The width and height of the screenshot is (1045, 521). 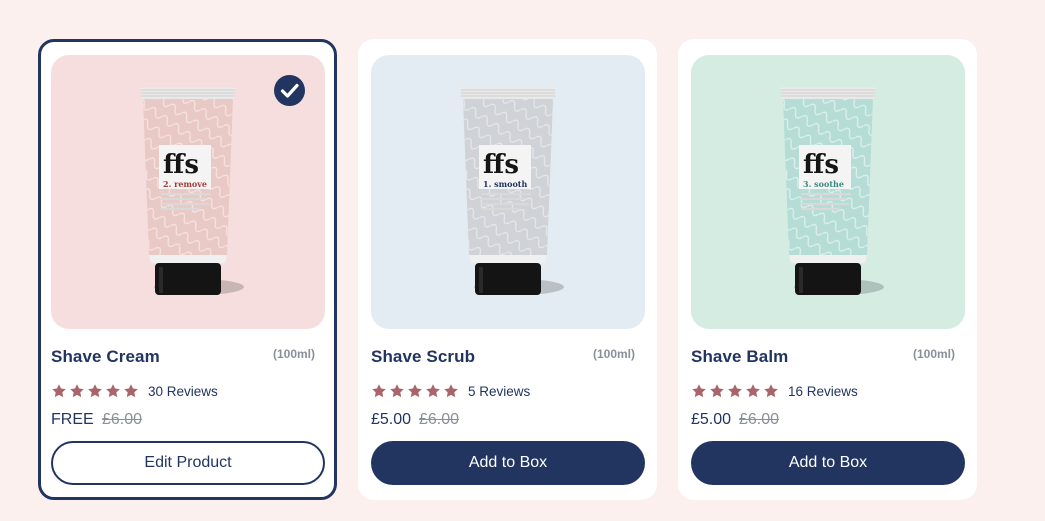 What do you see at coordinates (72, 419) in the screenshot?
I see `current-price: FREE` at bounding box center [72, 419].